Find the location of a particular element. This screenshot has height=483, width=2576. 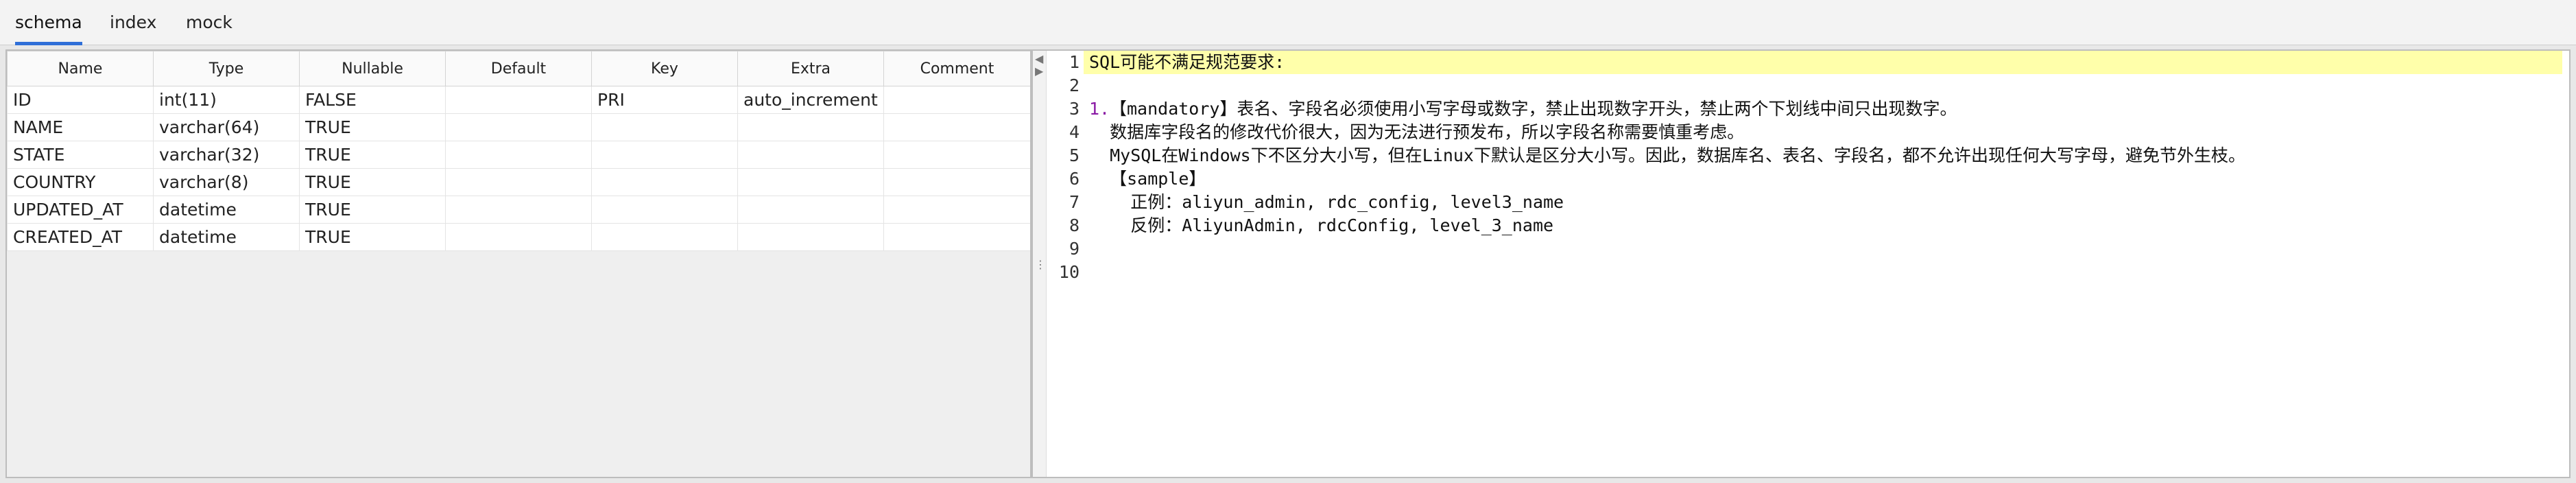

cell-type: varchar(64) is located at coordinates (226, 127).